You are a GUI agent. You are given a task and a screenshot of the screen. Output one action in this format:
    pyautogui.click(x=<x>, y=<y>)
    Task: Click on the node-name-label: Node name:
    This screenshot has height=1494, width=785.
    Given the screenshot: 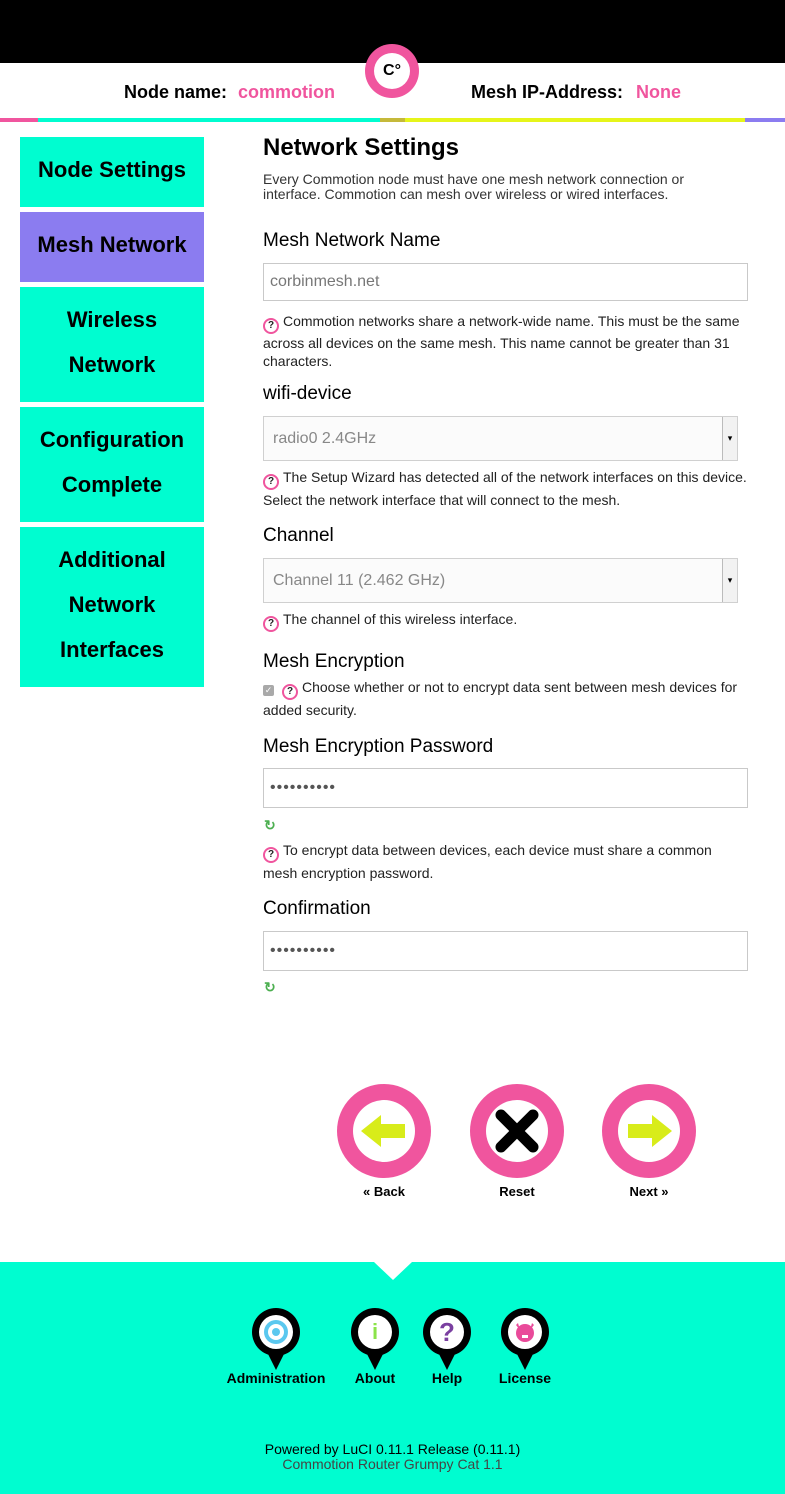 What is the action you would take?
    pyautogui.click(x=176, y=92)
    